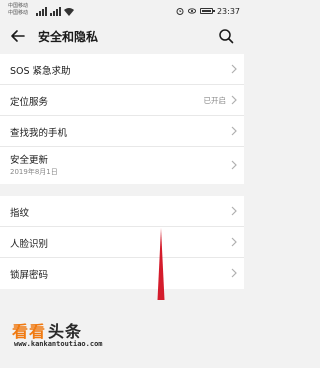 The width and height of the screenshot is (320, 368). I want to click on top-bar: 安全和隐私, so click(122, 36).